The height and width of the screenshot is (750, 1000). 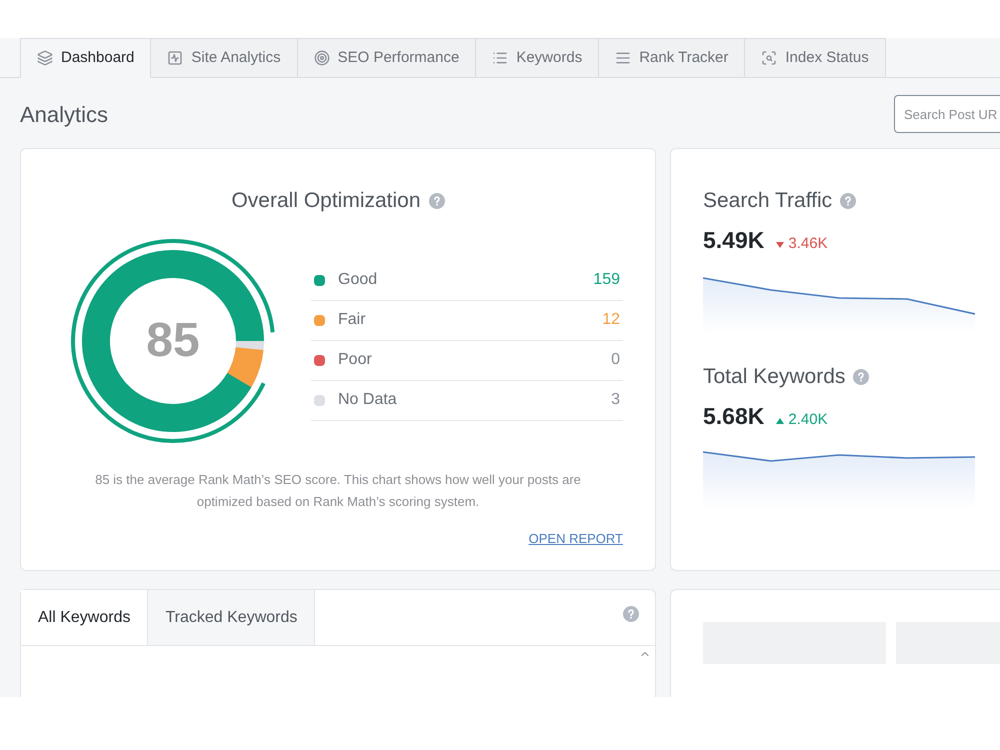 I want to click on legend-label: No Data, so click(x=368, y=400).